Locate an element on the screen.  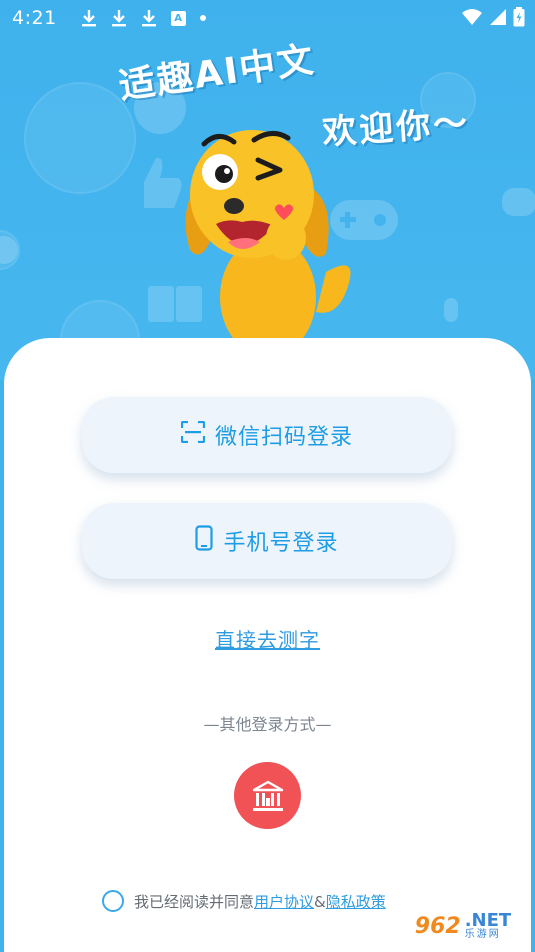
phone-icon is located at coordinates (204, 541).